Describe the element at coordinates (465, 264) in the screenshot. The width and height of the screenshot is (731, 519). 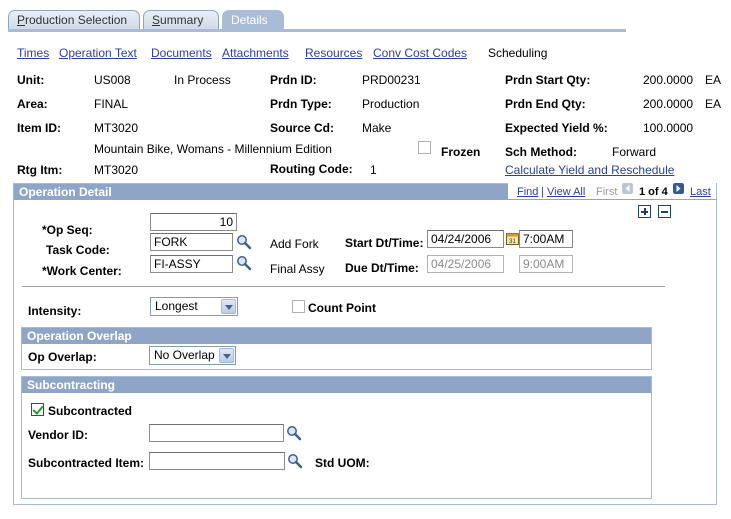
I see `due-date-input` at that location.